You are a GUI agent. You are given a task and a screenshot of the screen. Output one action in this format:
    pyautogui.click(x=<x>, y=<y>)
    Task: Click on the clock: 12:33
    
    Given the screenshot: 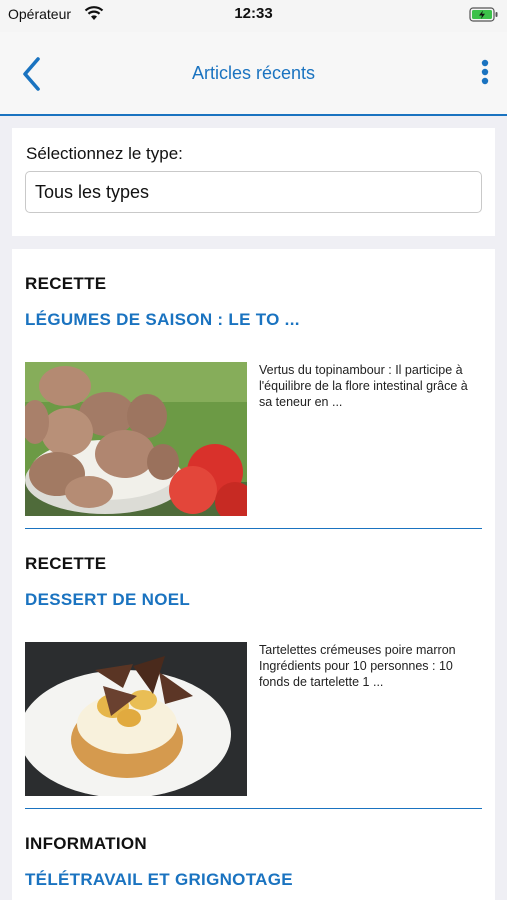 What is the action you would take?
    pyautogui.click(x=253, y=13)
    